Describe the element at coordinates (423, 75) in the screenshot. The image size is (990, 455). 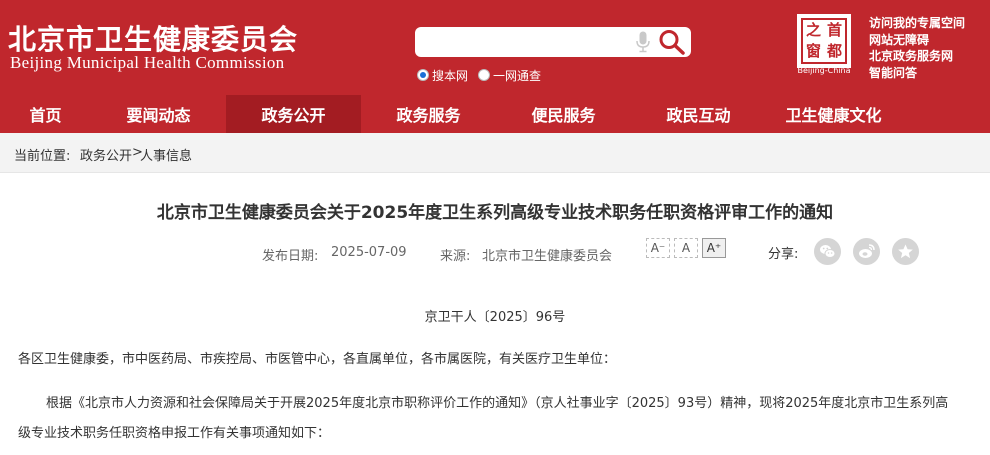
I see `radio-search-site` at that location.